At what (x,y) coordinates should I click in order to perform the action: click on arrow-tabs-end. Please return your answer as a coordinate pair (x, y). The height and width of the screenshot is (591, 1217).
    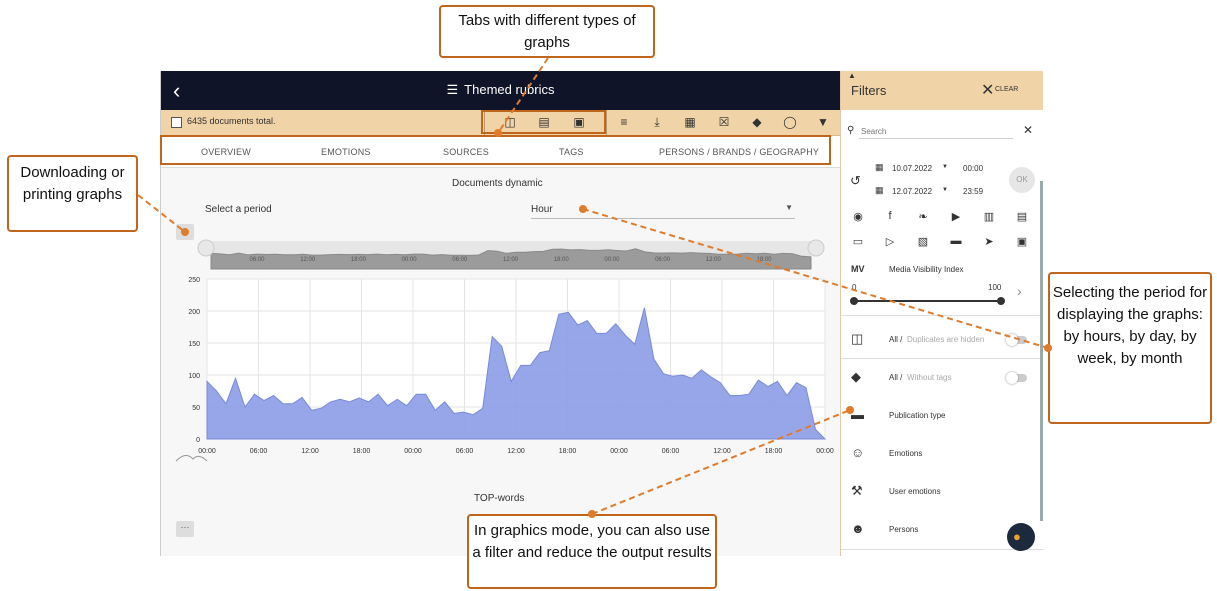
    Looking at the image, I should click on (498, 133).